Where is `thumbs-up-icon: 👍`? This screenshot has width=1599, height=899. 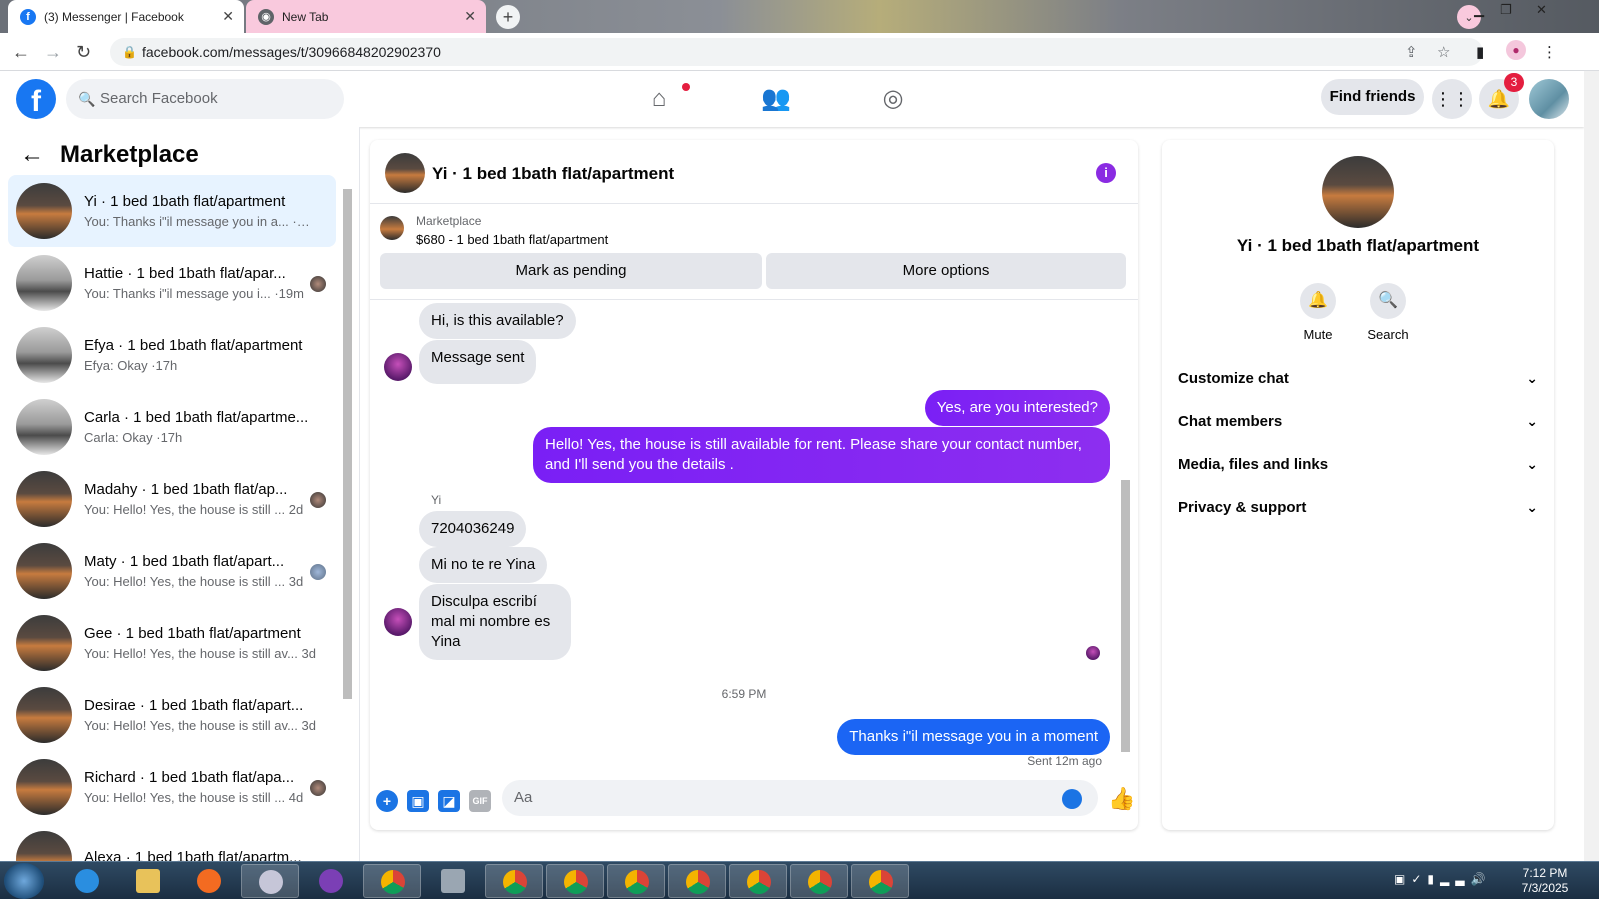
thumbs-up-icon: 👍 is located at coordinates (1121, 799).